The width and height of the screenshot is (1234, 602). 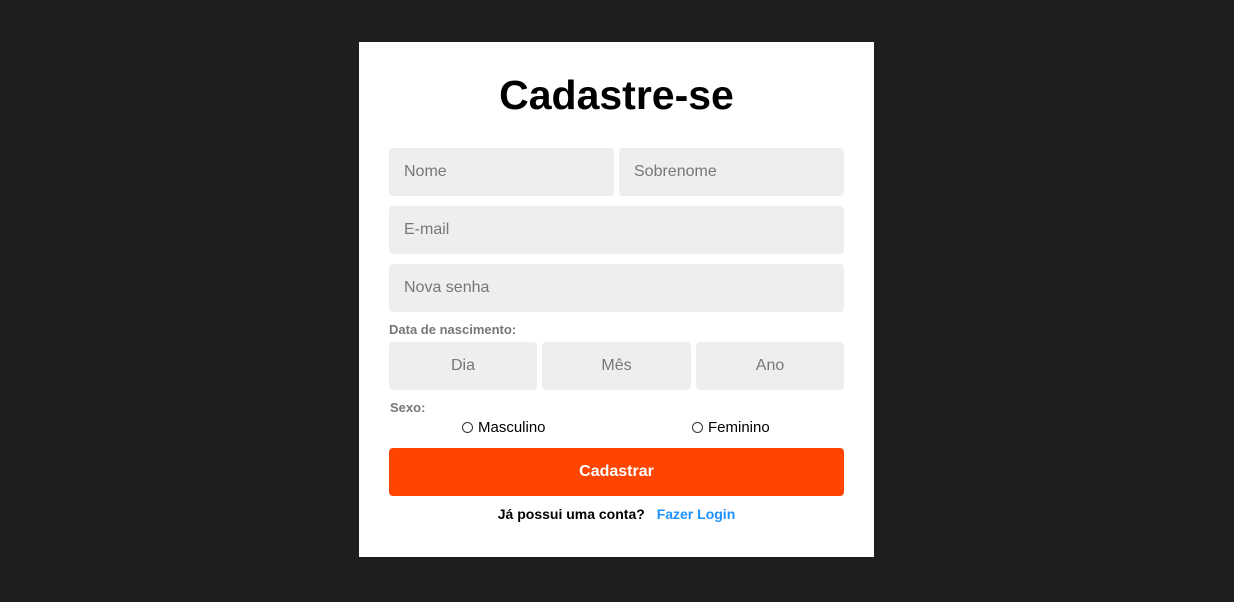 What do you see at coordinates (571, 514) in the screenshot?
I see `login-question: Já possui uma conta?` at bounding box center [571, 514].